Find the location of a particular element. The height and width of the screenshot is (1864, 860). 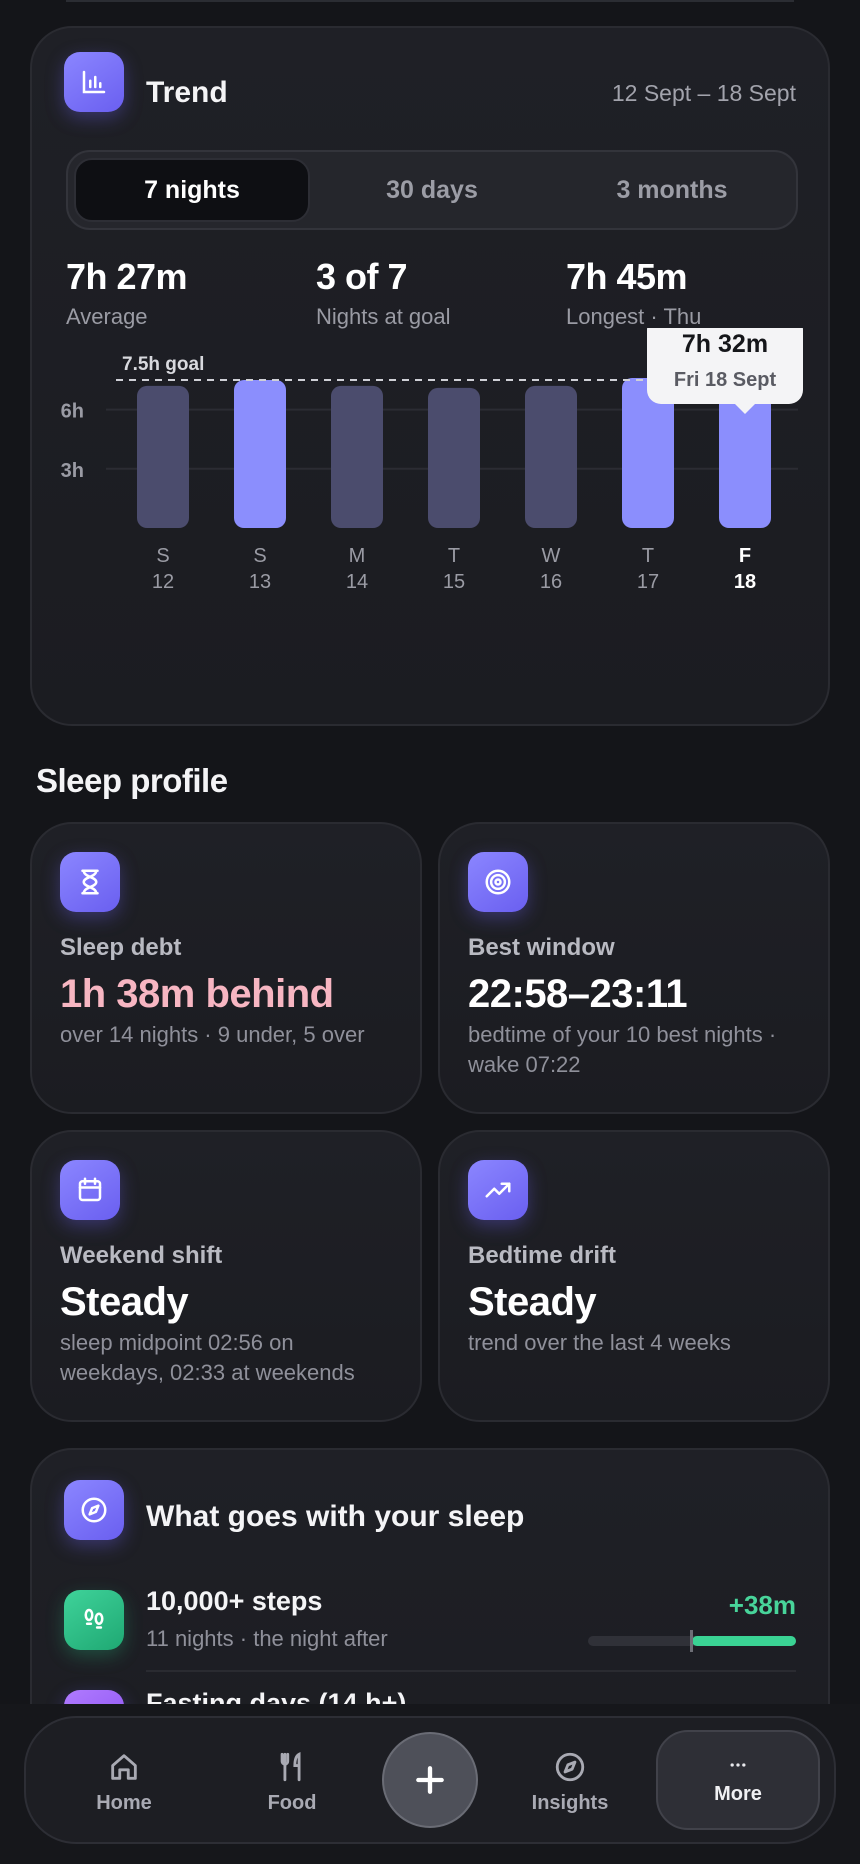

stat-nights-at-goal: 3 of 7 Nights at goal is located at coordinates (383, 293).